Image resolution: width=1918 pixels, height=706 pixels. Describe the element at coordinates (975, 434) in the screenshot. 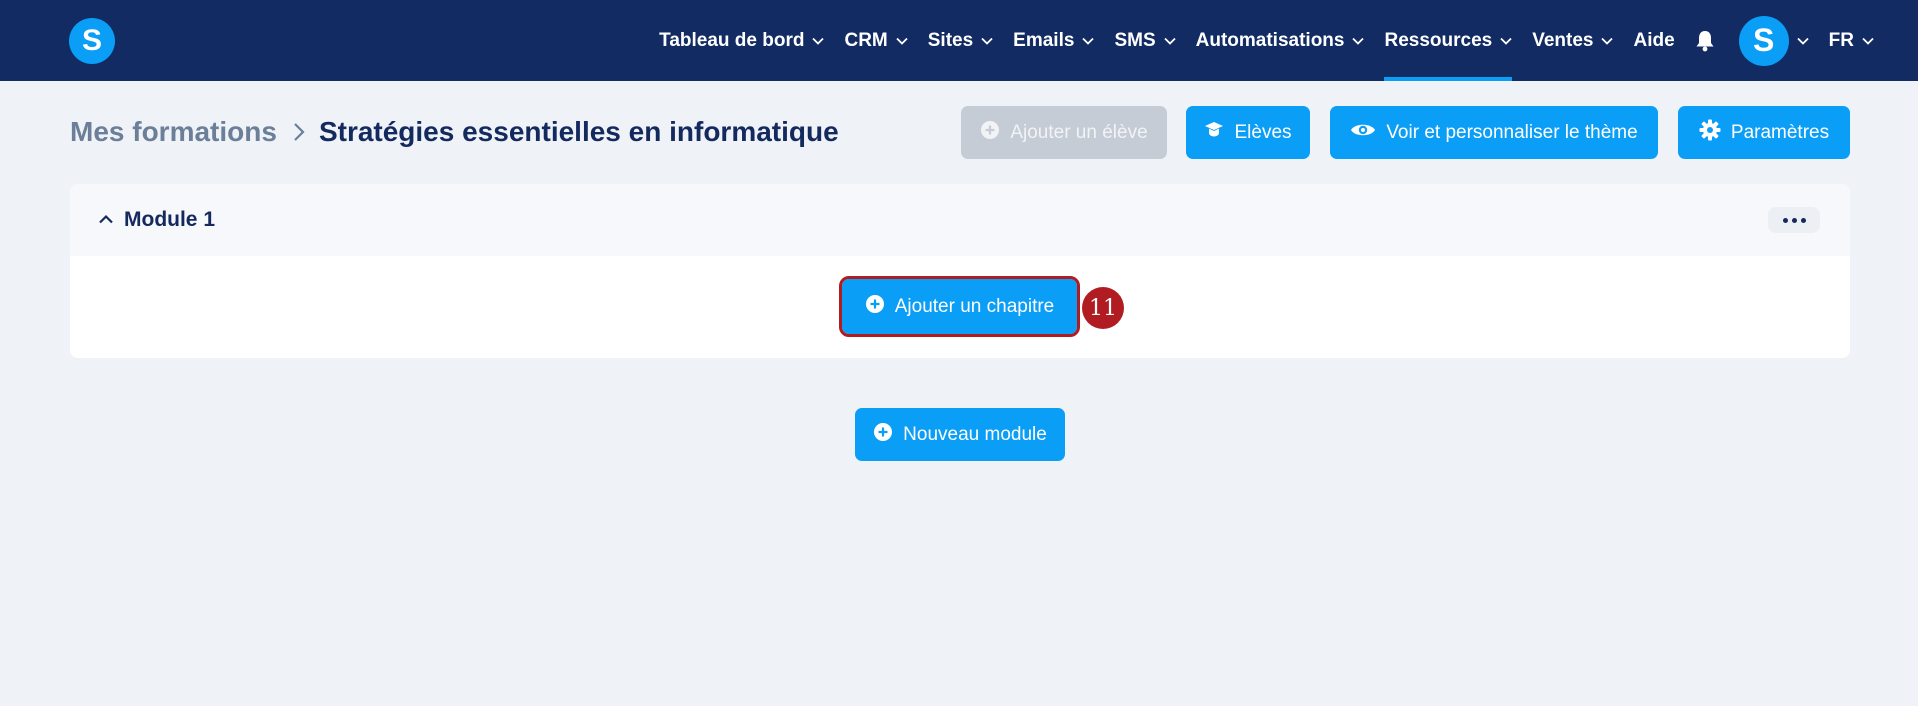

I see `new-module-label: Nouveau module` at that location.